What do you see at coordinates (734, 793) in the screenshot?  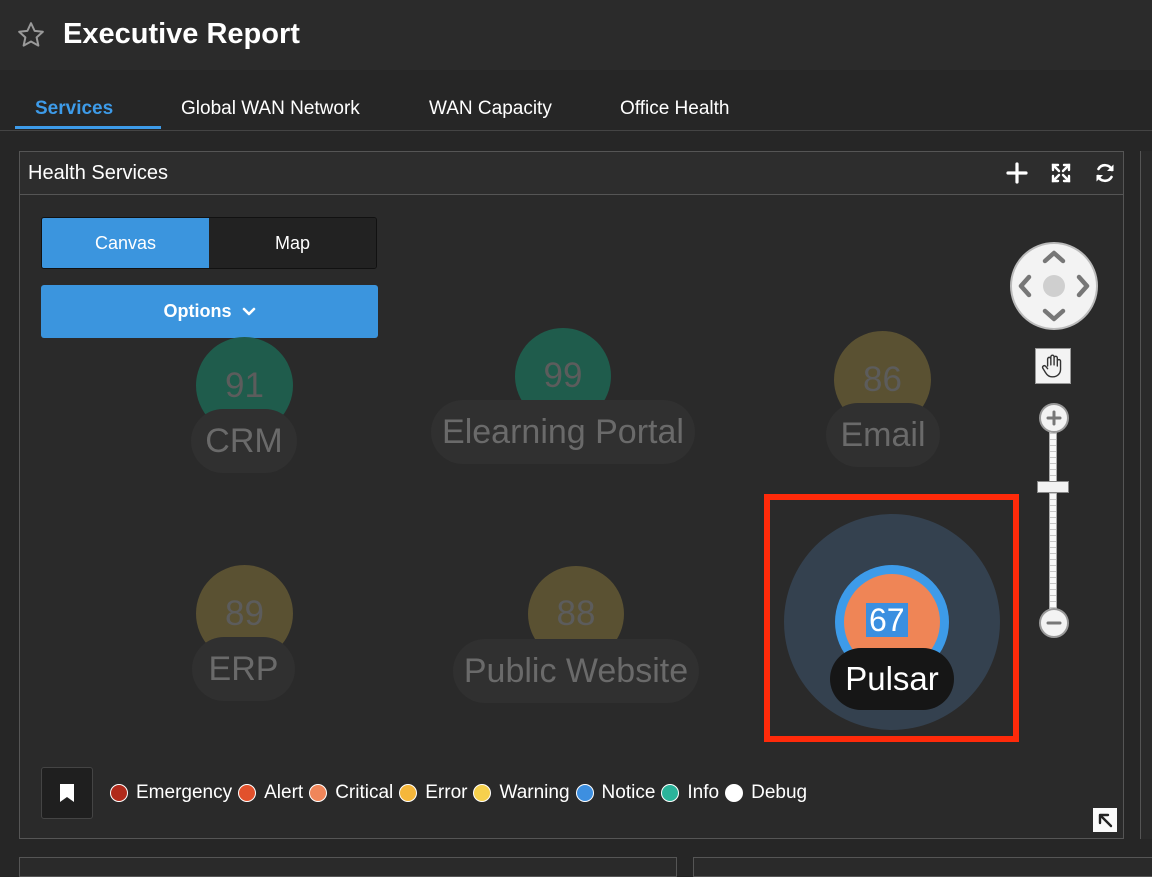 I see `legend-dot-debug` at bounding box center [734, 793].